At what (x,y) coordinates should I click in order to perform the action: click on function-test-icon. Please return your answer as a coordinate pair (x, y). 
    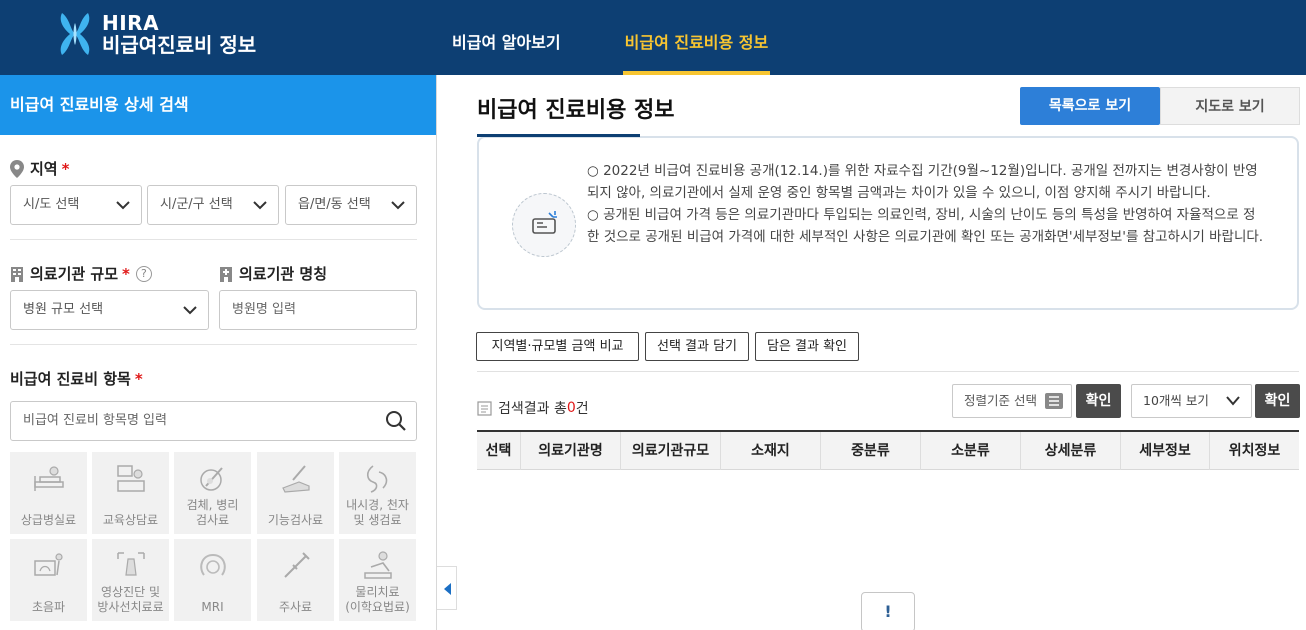
    Looking at the image, I should click on (296, 479).